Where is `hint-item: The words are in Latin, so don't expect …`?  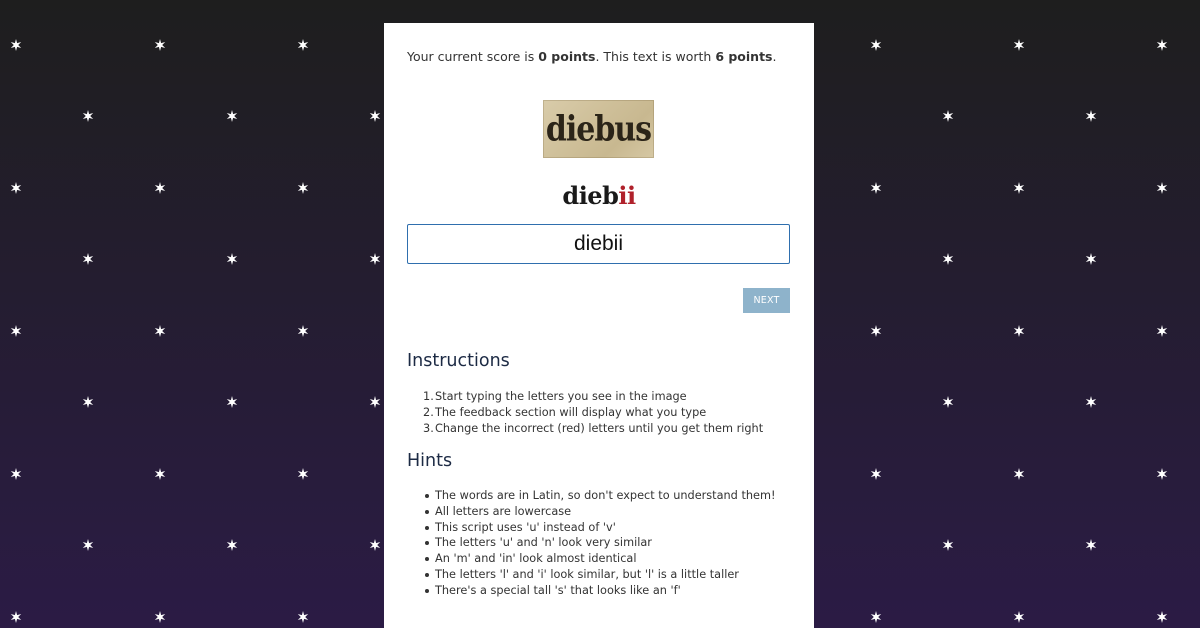
hint-item: The words are in Latin, so don't expect … is located at coordinates (600, 495).